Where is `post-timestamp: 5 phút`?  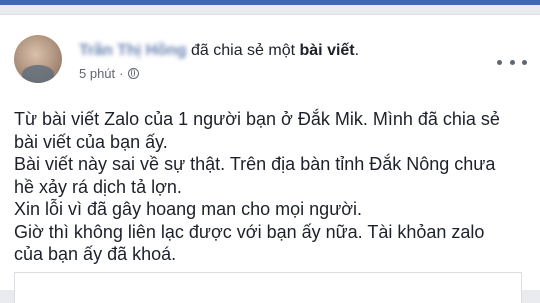 post-timestamp: 5 phút is located at coordinates (97, 73).